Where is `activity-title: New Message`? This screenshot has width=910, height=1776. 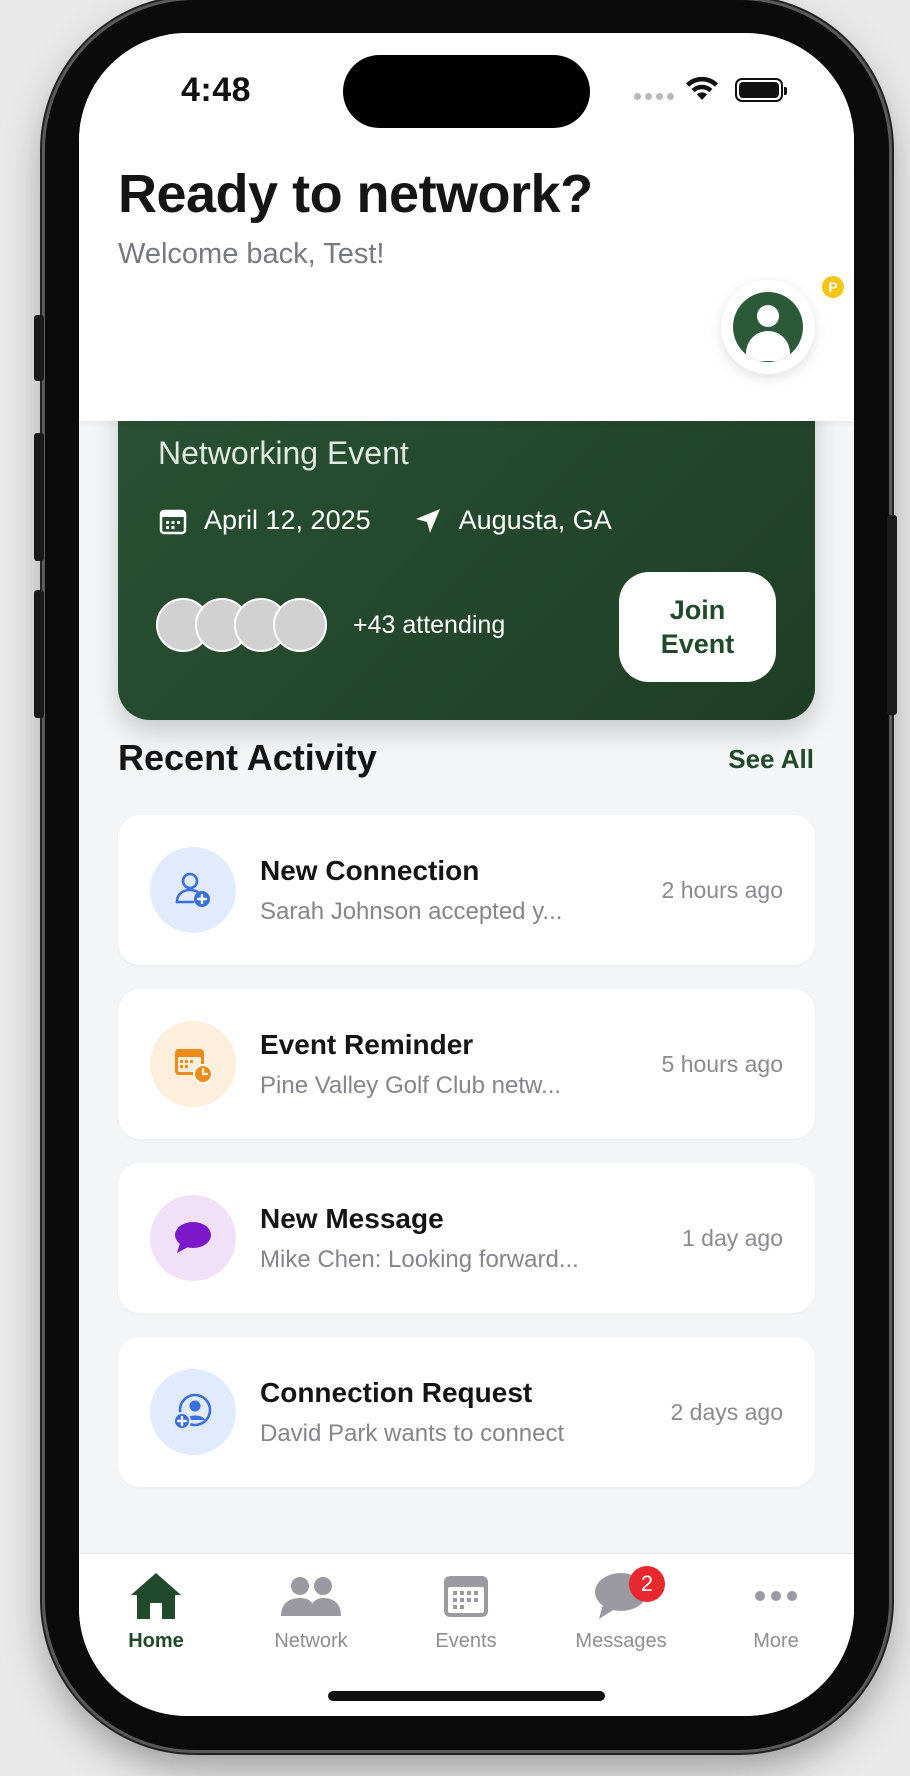 activity-title: New Message is located at coordinates (352, 1218).